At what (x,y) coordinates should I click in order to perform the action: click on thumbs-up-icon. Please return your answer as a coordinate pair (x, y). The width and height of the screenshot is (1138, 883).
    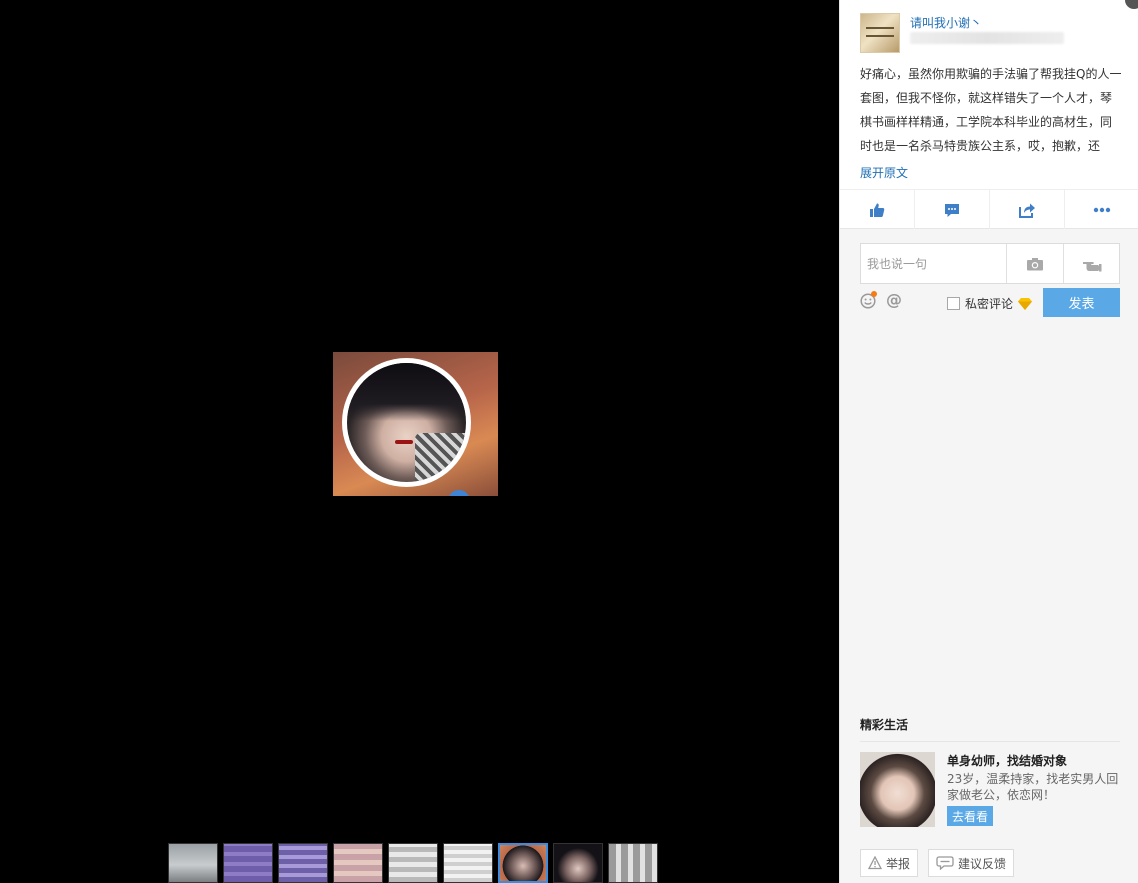
    Looking at the image, I should click on (877, 210).